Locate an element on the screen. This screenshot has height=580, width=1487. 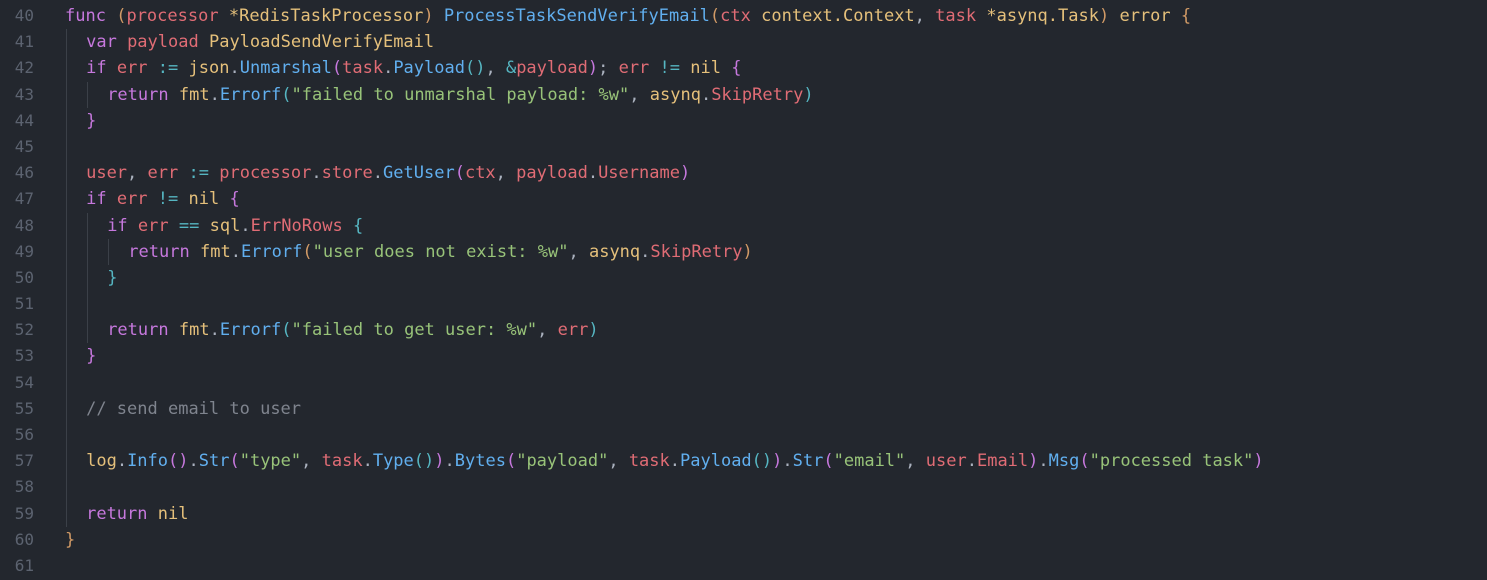
code-token: log is located at coordinates (101, 461).